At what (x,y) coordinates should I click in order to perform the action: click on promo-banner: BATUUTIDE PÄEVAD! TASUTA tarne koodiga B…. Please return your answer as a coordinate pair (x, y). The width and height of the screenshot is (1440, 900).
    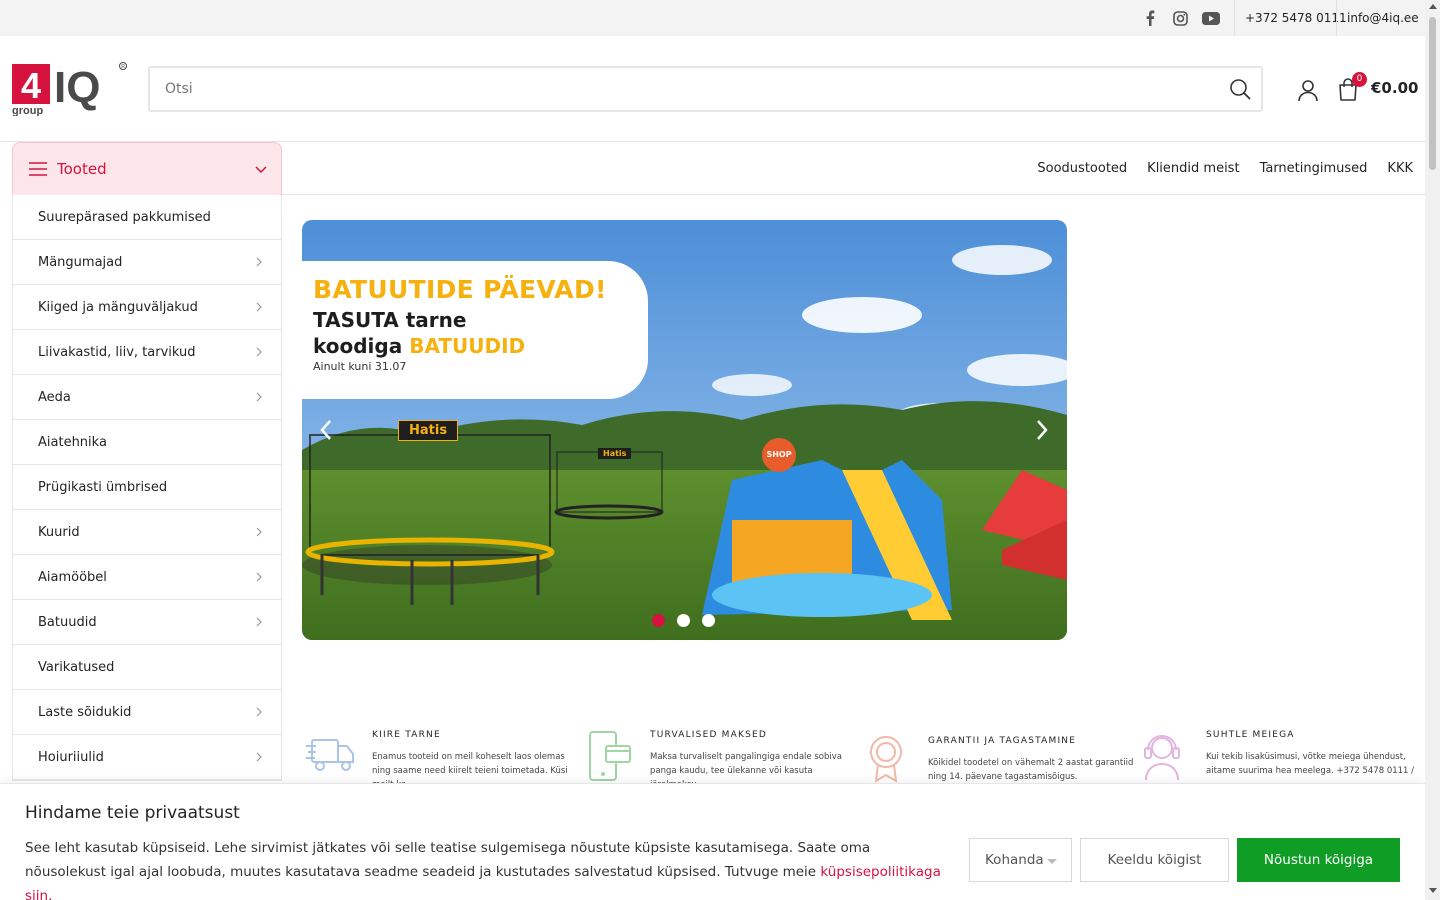
    Looking at the image, I should click on (475, 330).